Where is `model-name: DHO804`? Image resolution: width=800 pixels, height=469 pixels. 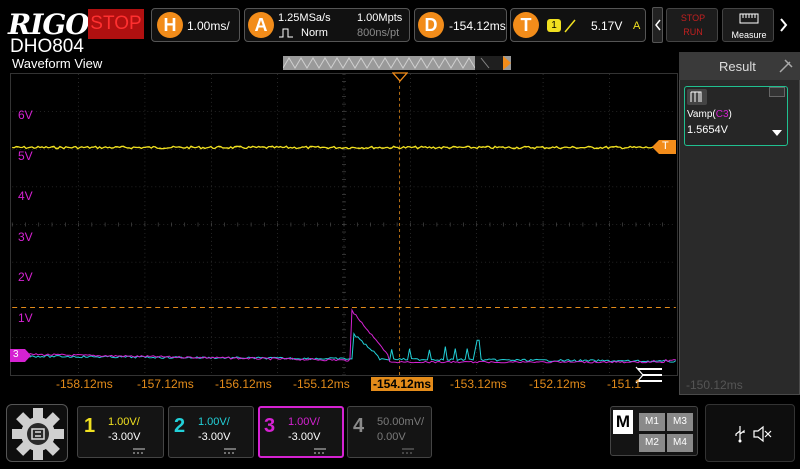
model-name: DHO804 is located at coordinates (47, 46).